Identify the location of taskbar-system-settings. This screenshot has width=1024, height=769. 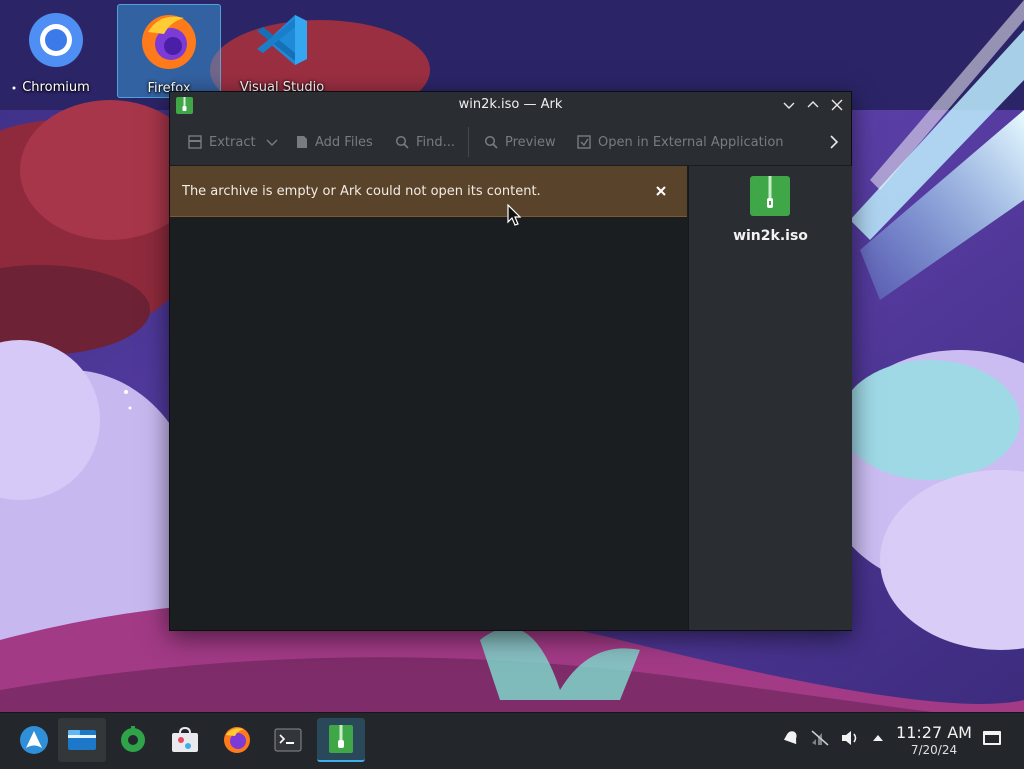
(133, 740).